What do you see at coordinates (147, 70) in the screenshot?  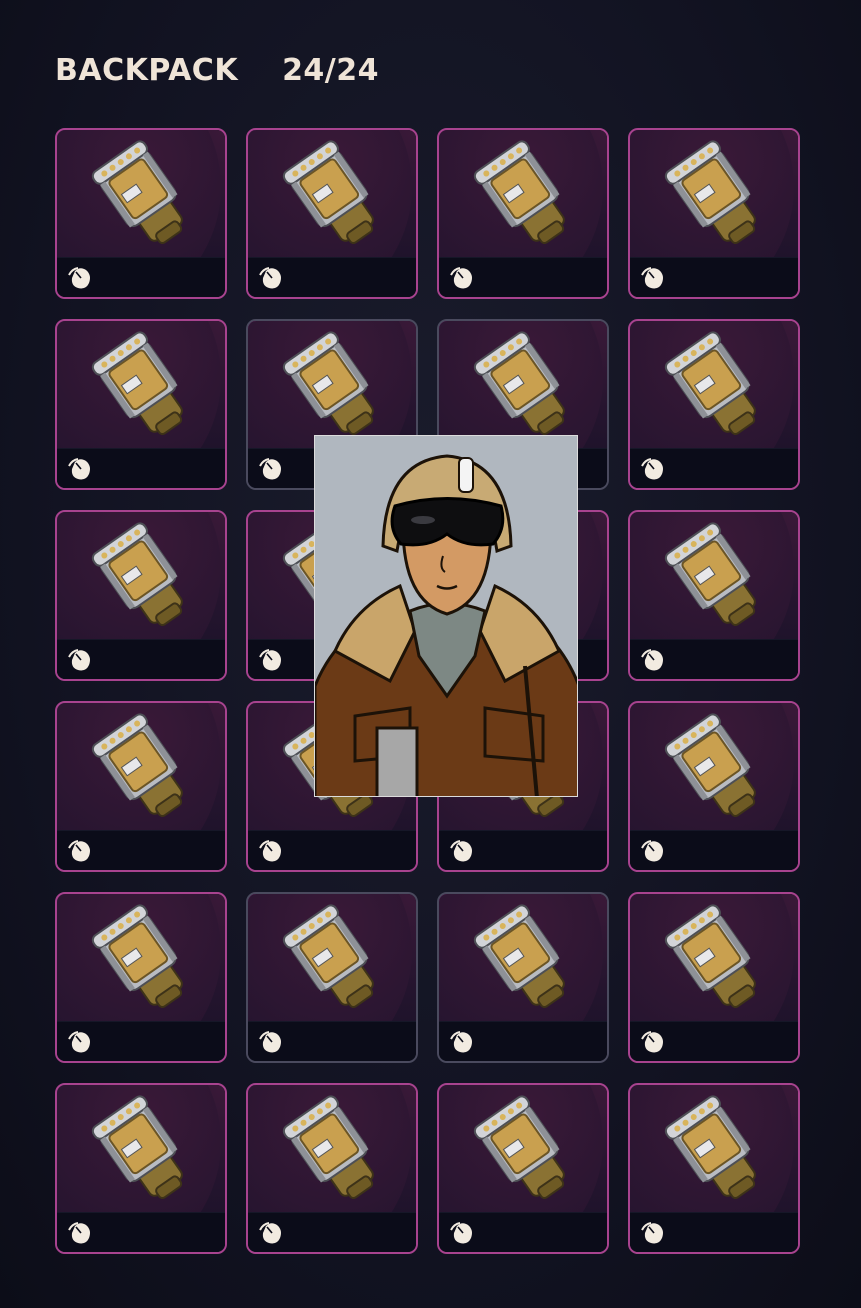 I see `backpack-title: BACKPACK` at bounding box center [147, 70].